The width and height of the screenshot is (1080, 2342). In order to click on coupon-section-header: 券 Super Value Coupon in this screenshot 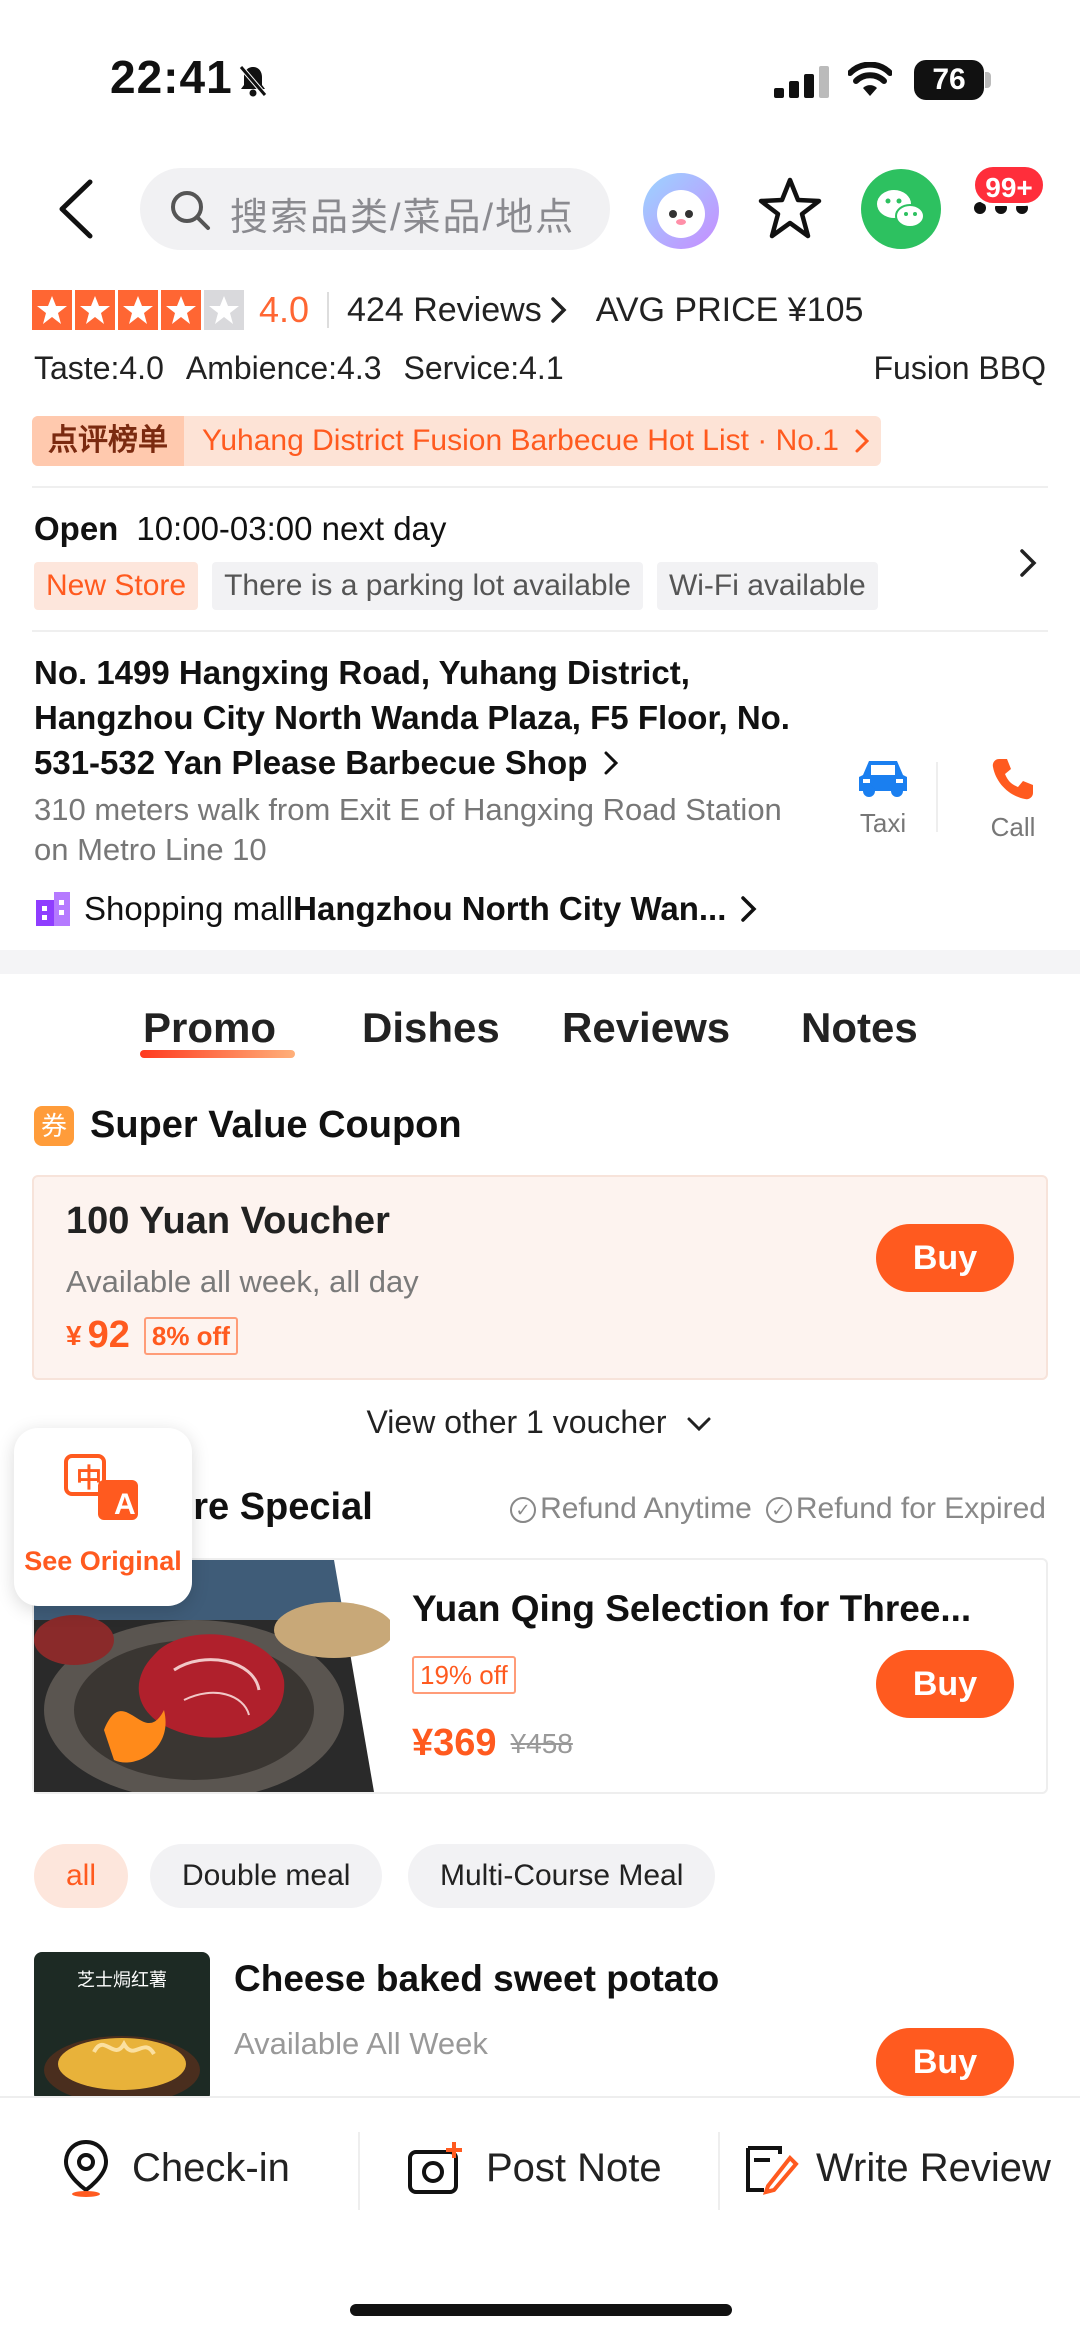, I will do `click(248, 1125)`.